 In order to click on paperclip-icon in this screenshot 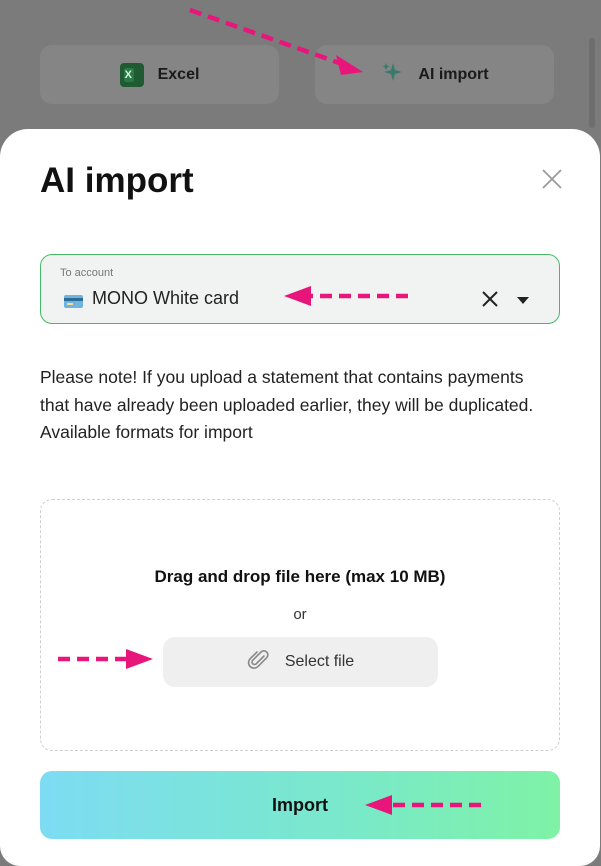, I will do `click(259, 662)`.